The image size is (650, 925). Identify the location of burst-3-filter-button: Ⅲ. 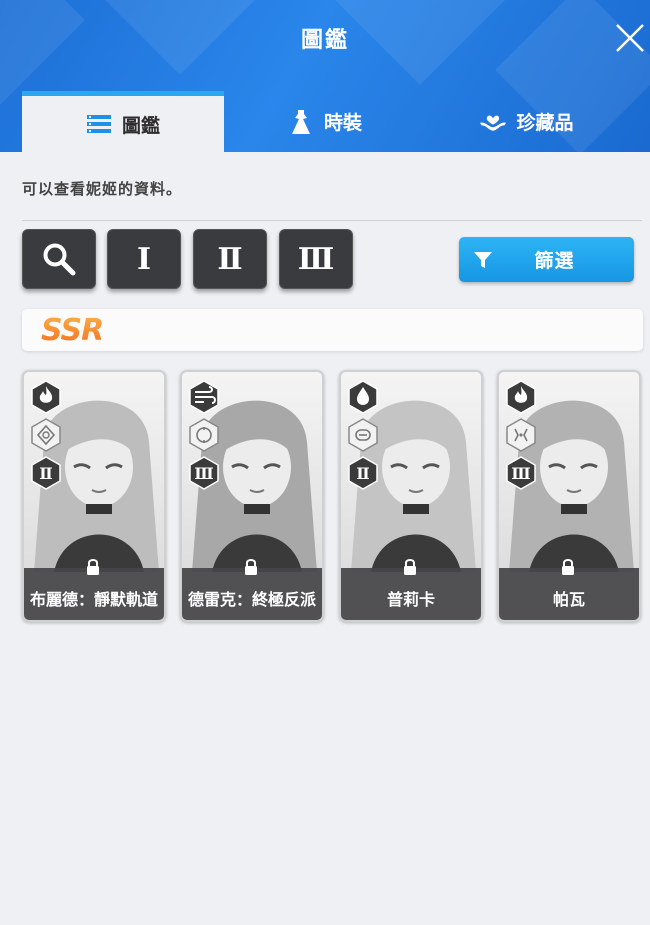
(316, 259).